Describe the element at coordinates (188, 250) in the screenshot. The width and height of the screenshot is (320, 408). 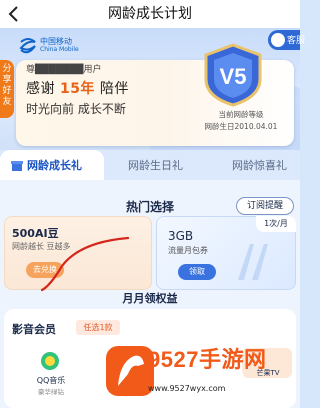
I see `data-pack-desc: 流量月包券` at that location.